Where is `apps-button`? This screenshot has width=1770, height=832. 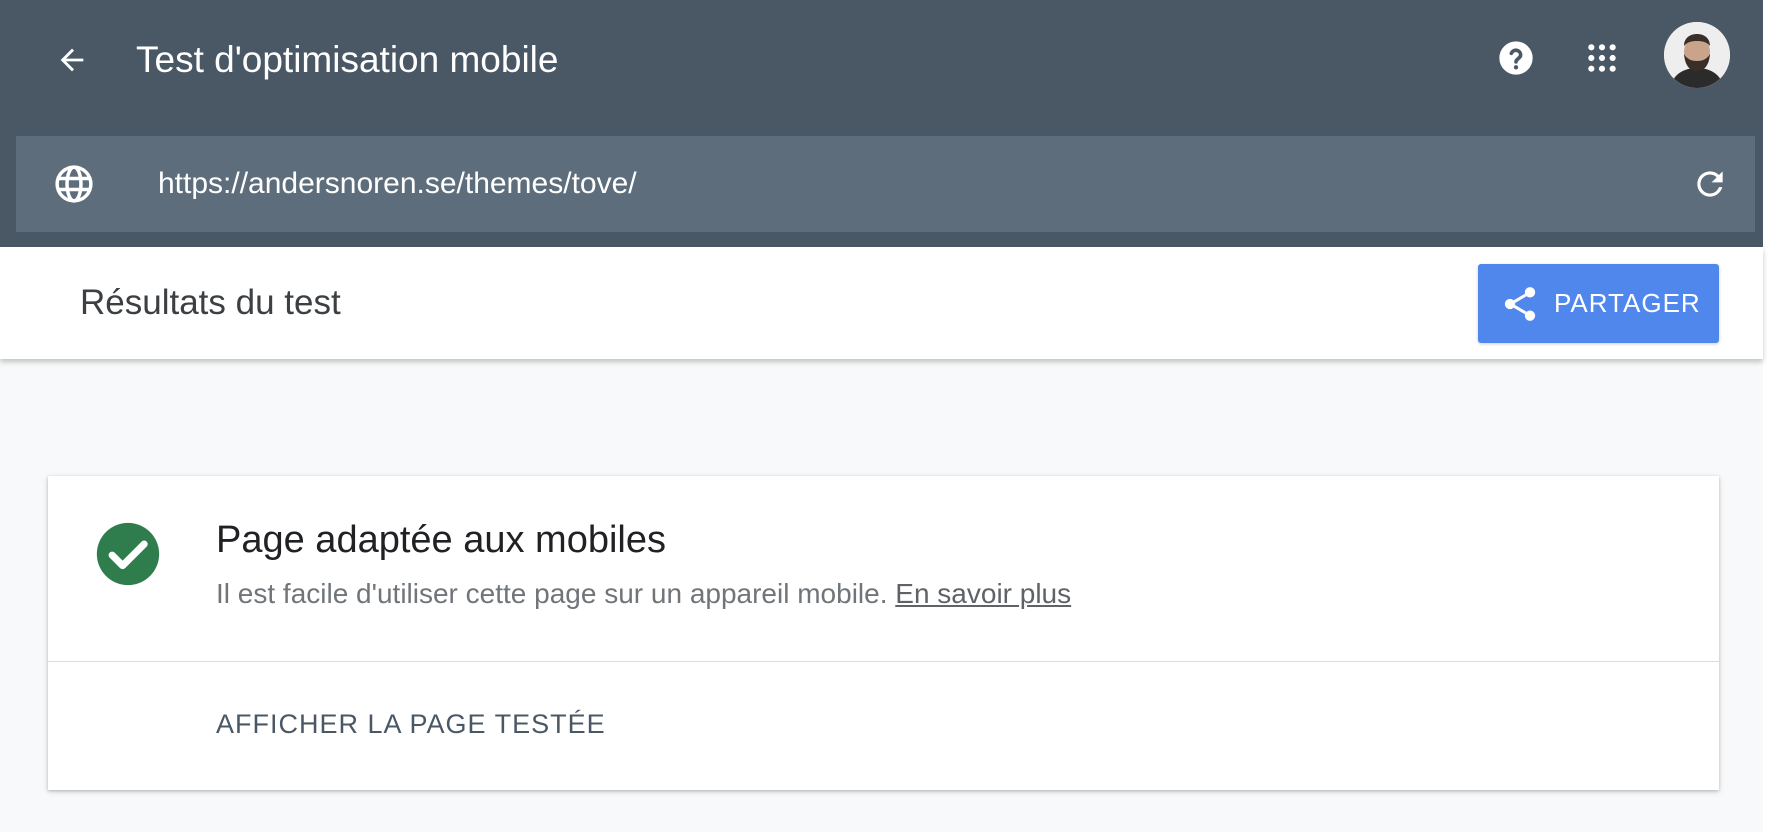
apps-button is located at coordinates (1602, 58).